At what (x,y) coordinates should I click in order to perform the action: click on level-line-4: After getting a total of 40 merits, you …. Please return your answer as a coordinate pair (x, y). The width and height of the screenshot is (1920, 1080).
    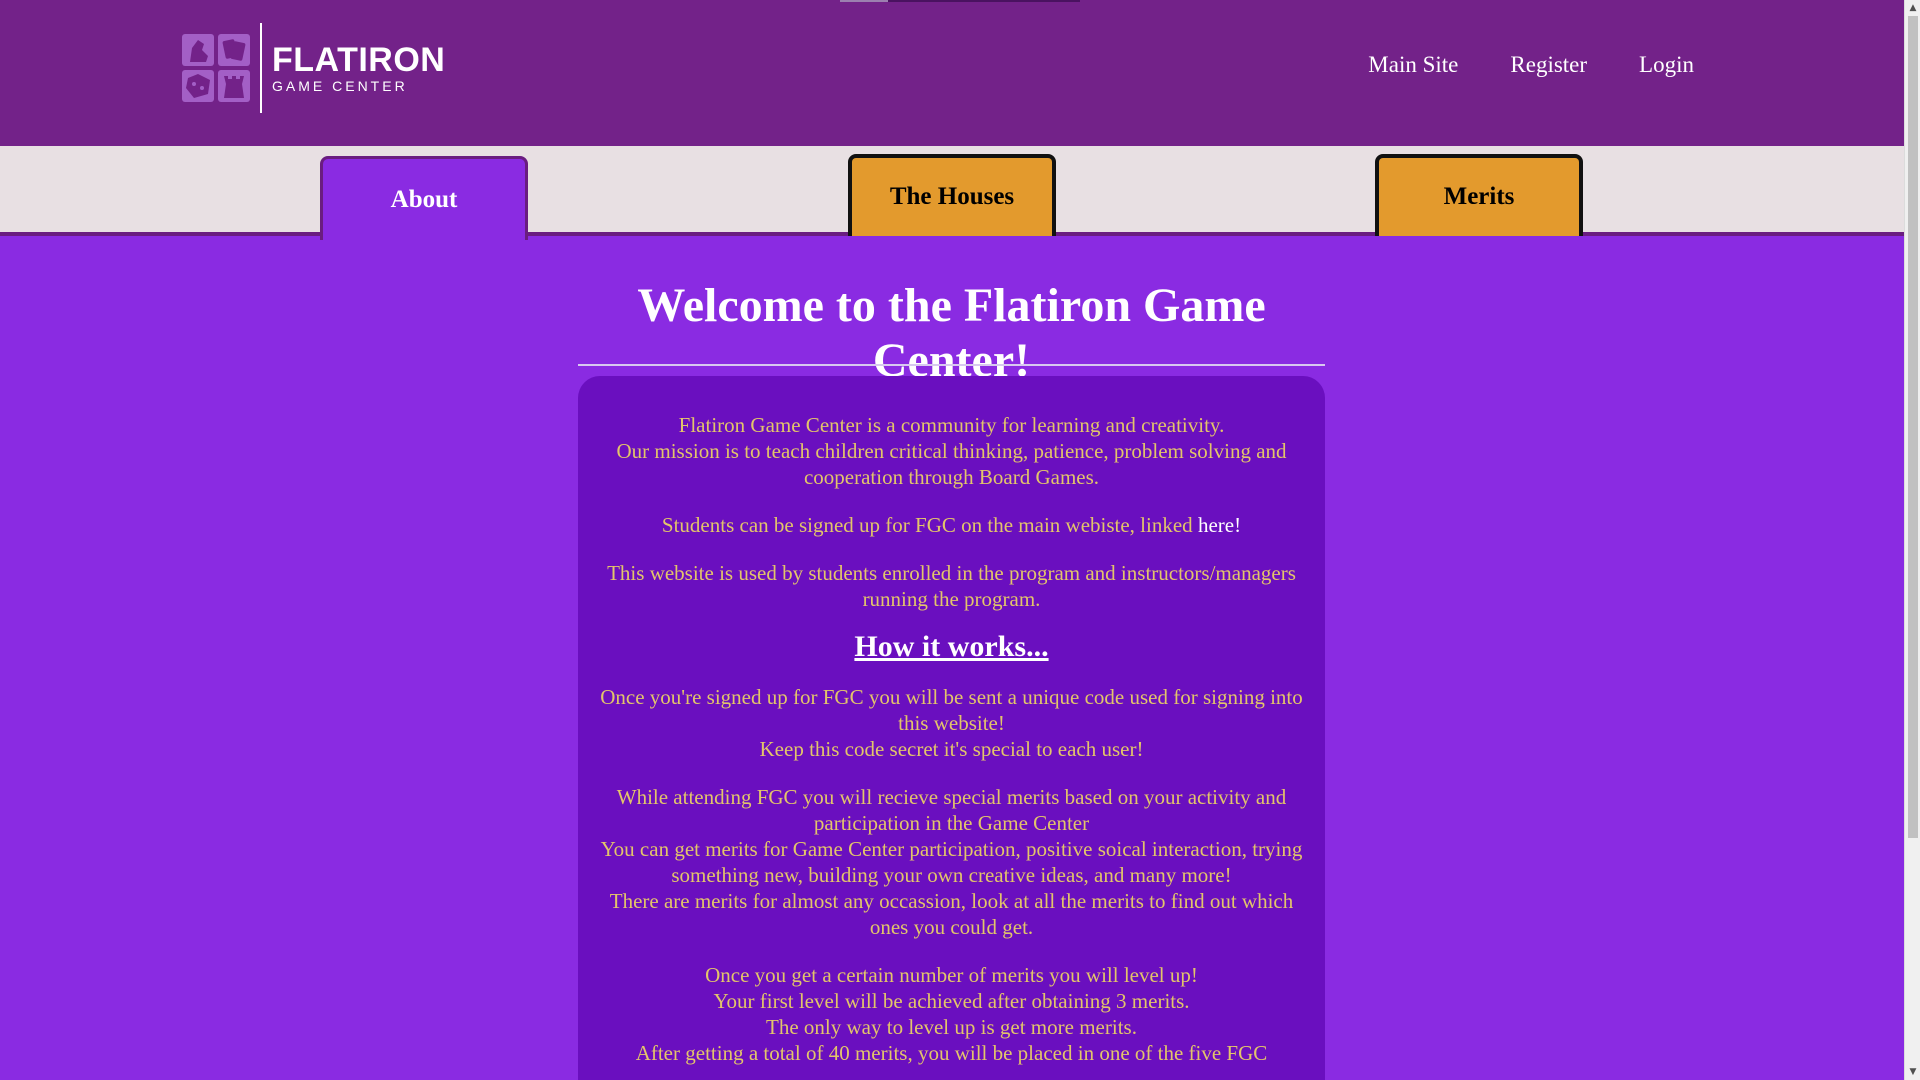
    Looking at the image, I should click on (951, 1053).